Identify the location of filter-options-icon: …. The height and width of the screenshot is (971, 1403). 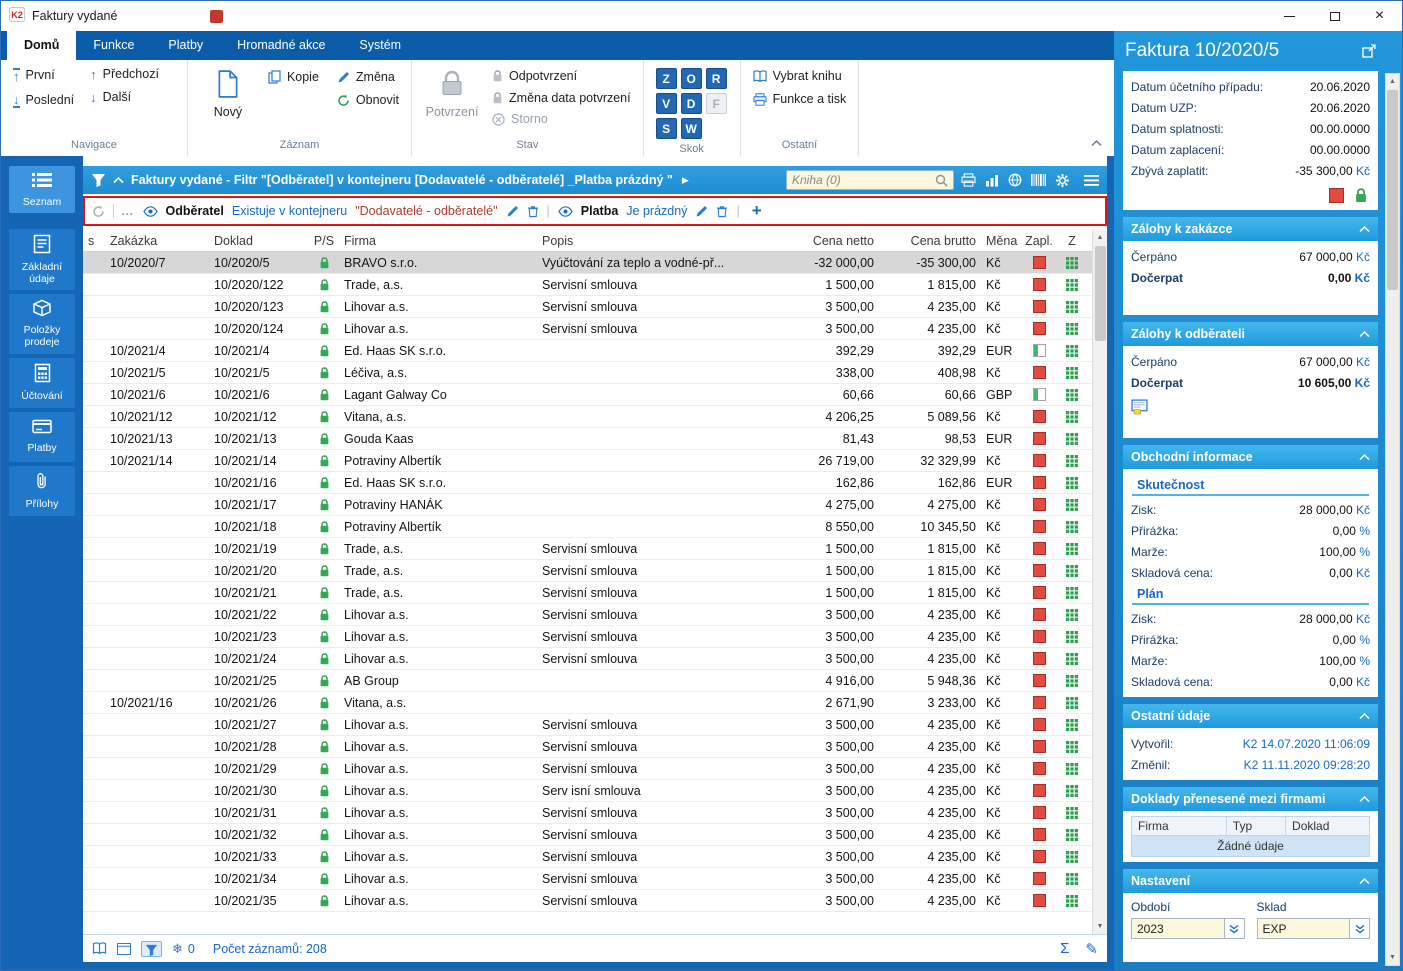
(124, 211).